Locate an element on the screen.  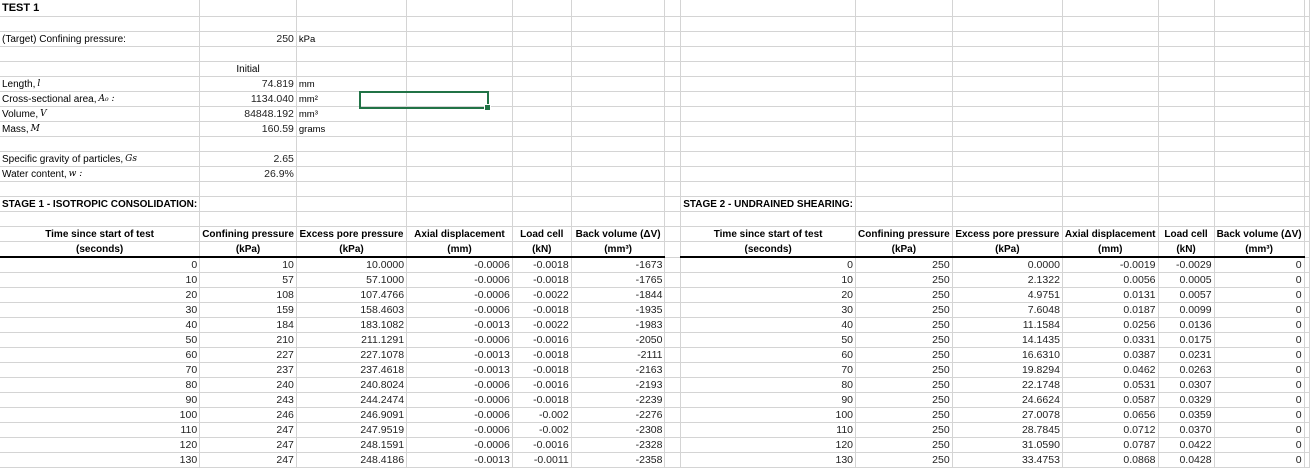
stage1-cell: -1844 is located at coordinates (618, 295).